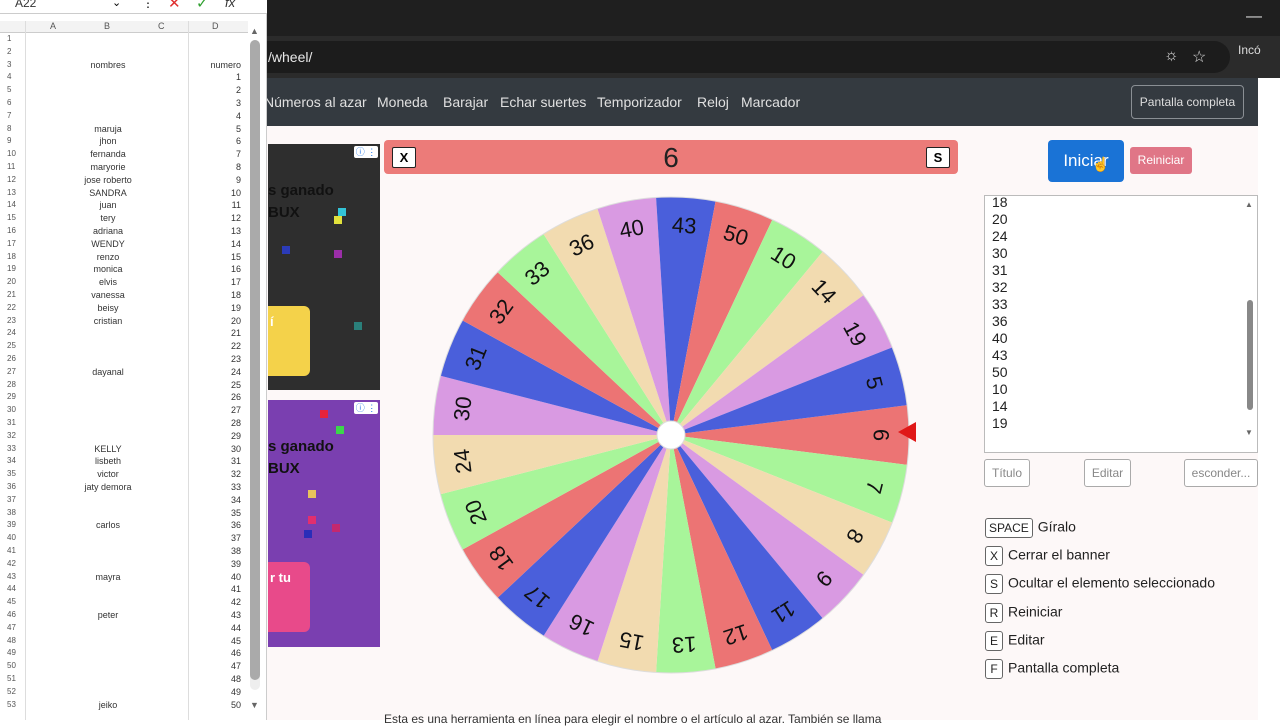 Image resolution: width=1280 pixels, height=726 pixels. I want to click on sheet-row: 44 41, so click(124, 590).